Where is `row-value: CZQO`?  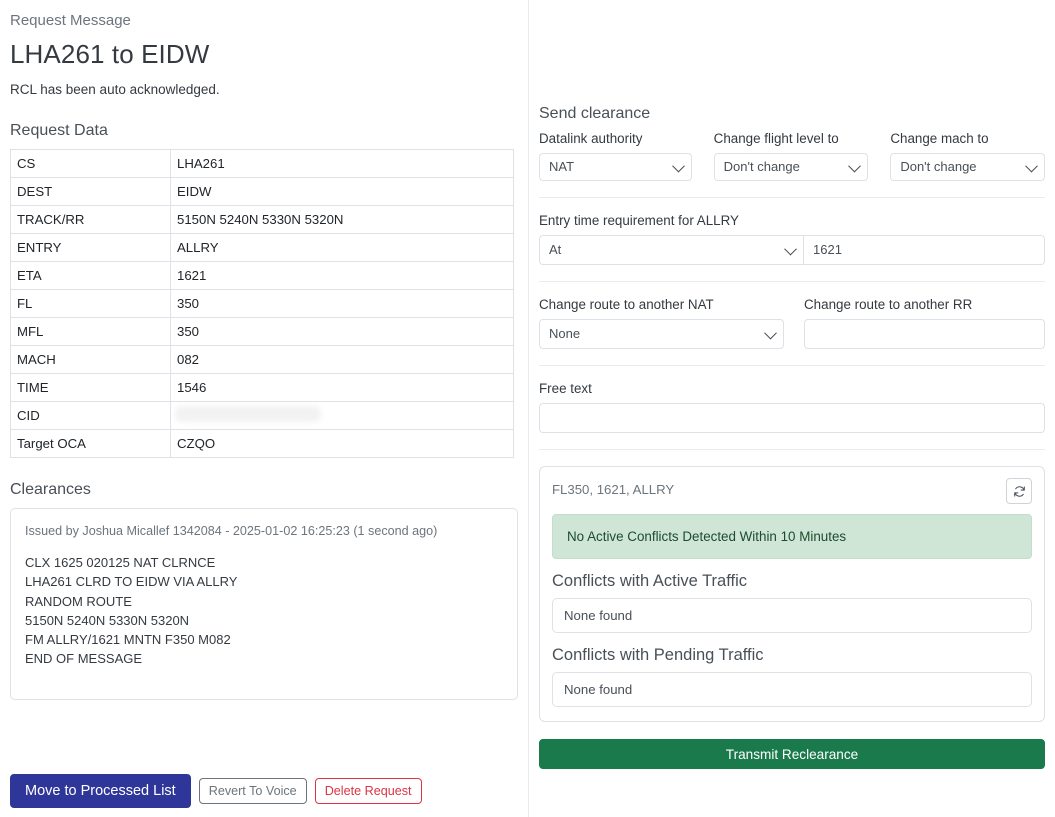
row-value: CZQO is located at coordinates (342, 443).